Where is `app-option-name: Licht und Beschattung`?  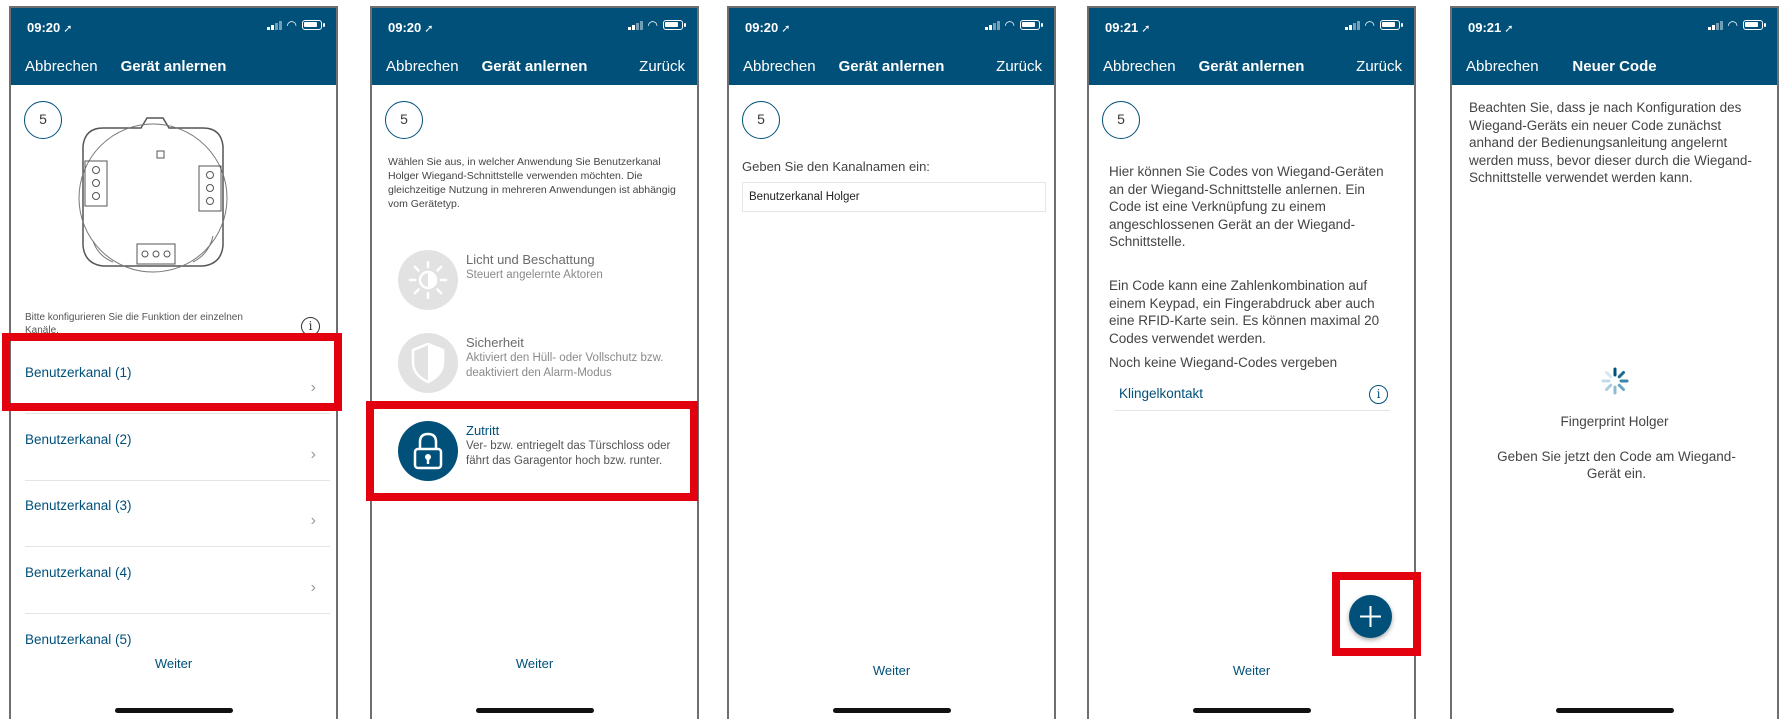
app-option-name: Licht und Beschattung is located at coordinates (530, 259).